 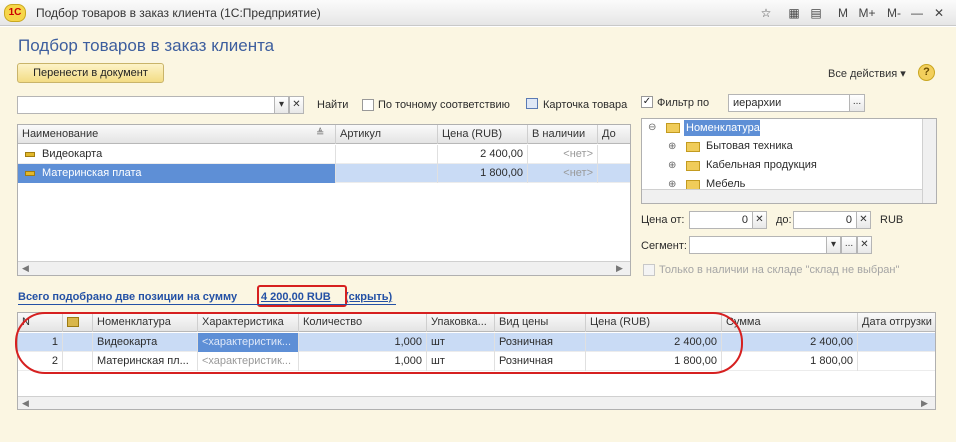 What do you see at coordinates (585, 105) in the screenshot?
I see `product-card-link: Карточка товара` at bounding box center [585, 105].